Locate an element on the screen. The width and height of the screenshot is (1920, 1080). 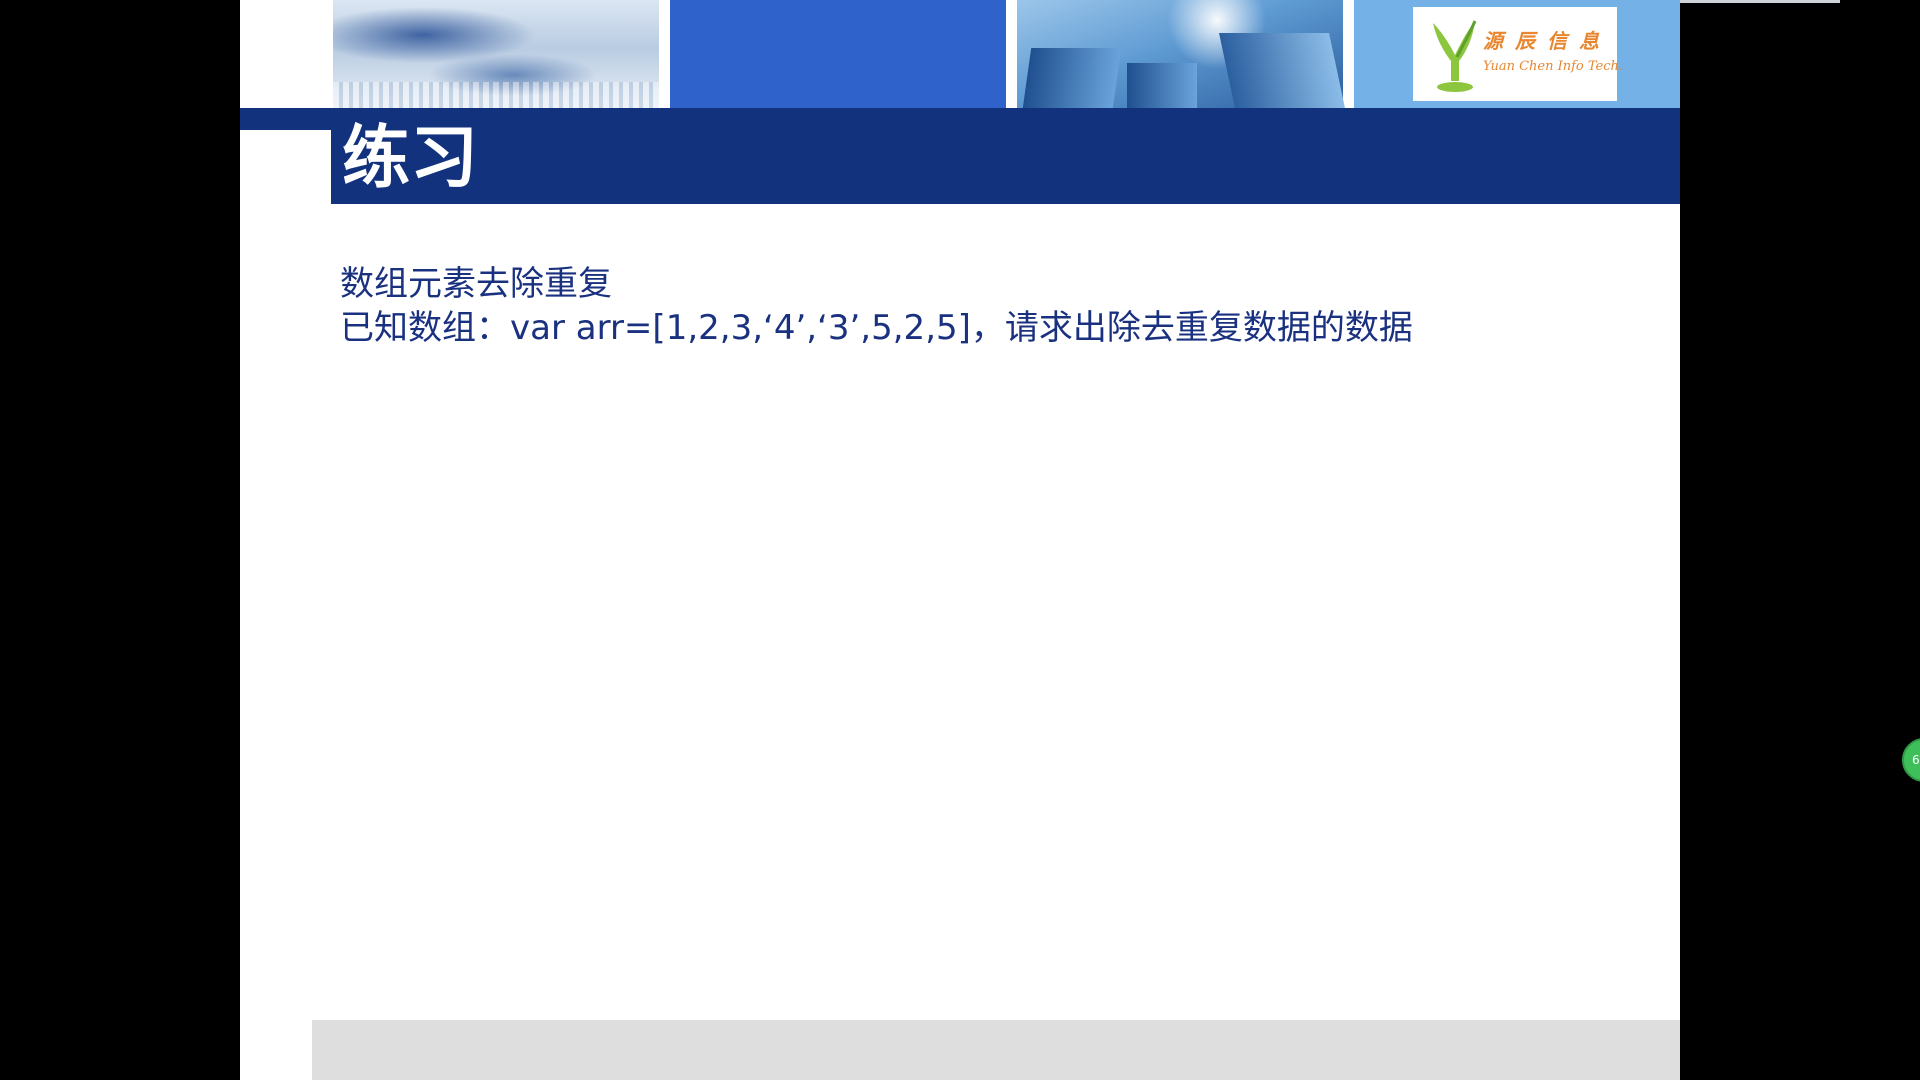
company-logo: 源辰信息 Yuan Chen Info Tech. is located at coordinates (1518, 54).